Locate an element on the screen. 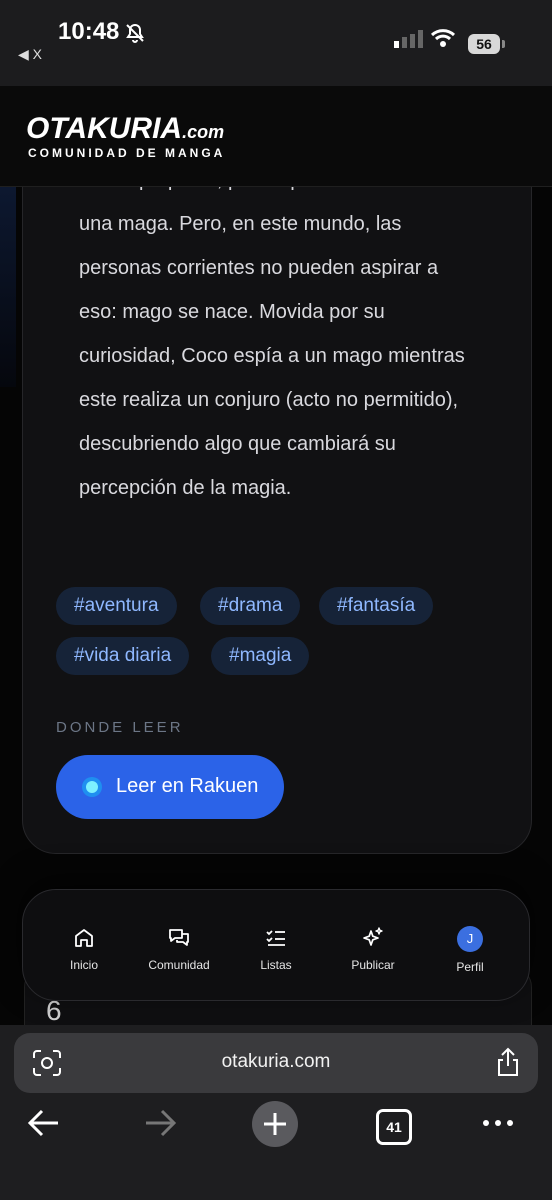 The height and width of the screenshot is (1200, 552). read-on-rakuen-button: Leer en Rakuen is located at coordinates (170, 787).